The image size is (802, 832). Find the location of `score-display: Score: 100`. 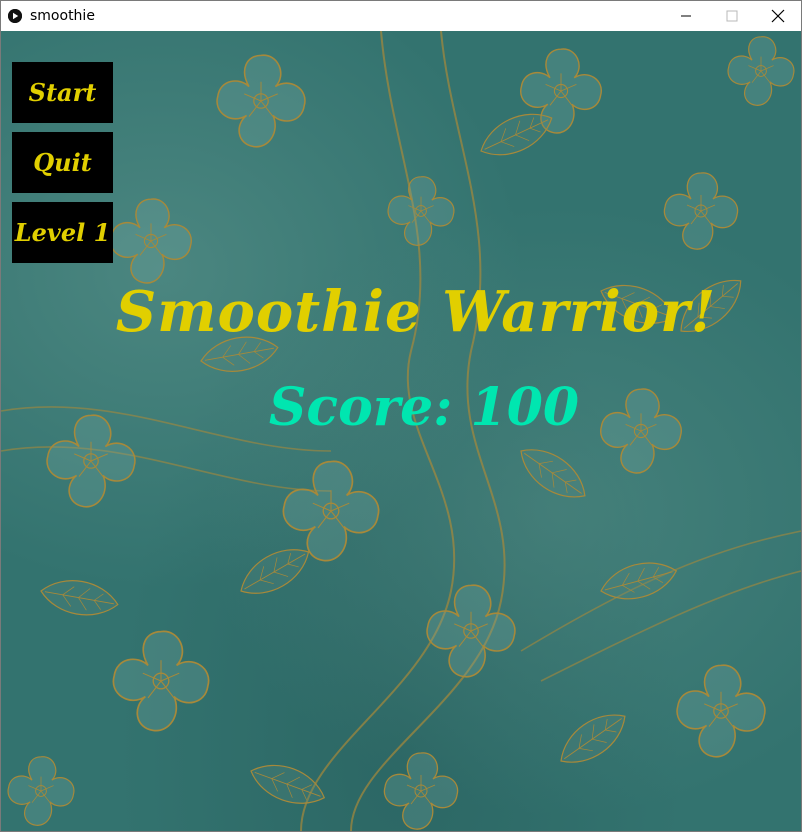

score-display: Score: 100 is located at coordinates (424, 407).